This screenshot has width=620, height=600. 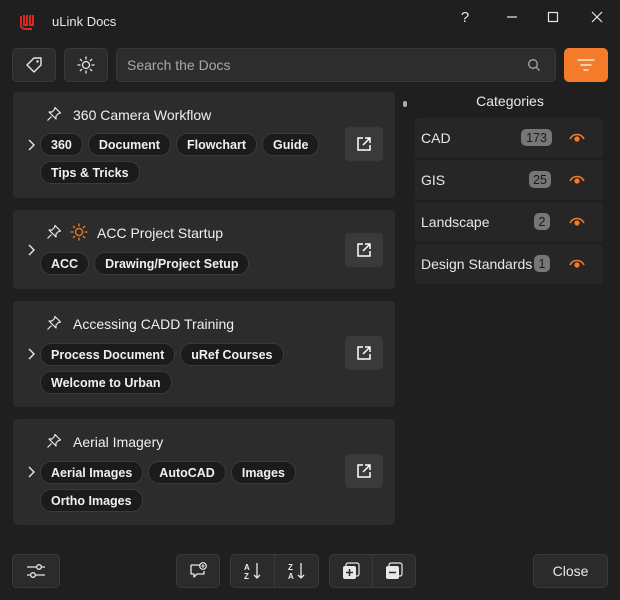 What do you see at coordinates (477, 264) in the screenshot?
I see `category-name: Design Standards` at bounding box center [477, 264].